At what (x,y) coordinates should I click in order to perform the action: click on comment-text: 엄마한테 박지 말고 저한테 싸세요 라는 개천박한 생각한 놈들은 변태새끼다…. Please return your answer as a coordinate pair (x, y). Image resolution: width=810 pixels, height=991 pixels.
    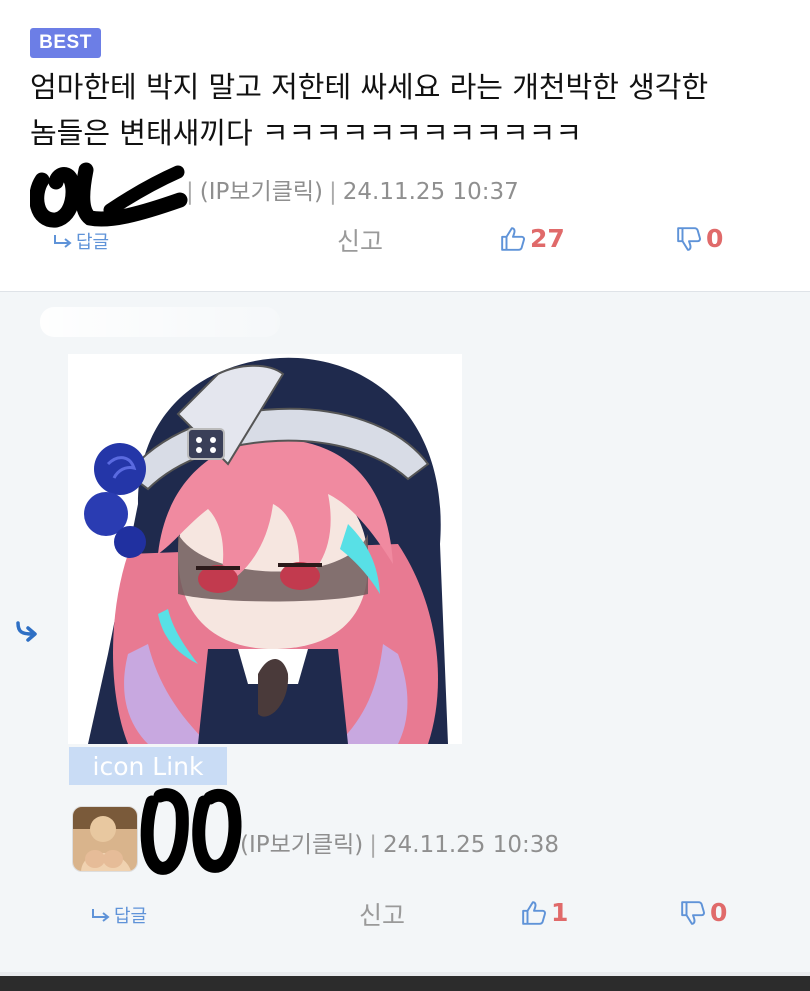
    Looking at the image, I should click on (410, 110).